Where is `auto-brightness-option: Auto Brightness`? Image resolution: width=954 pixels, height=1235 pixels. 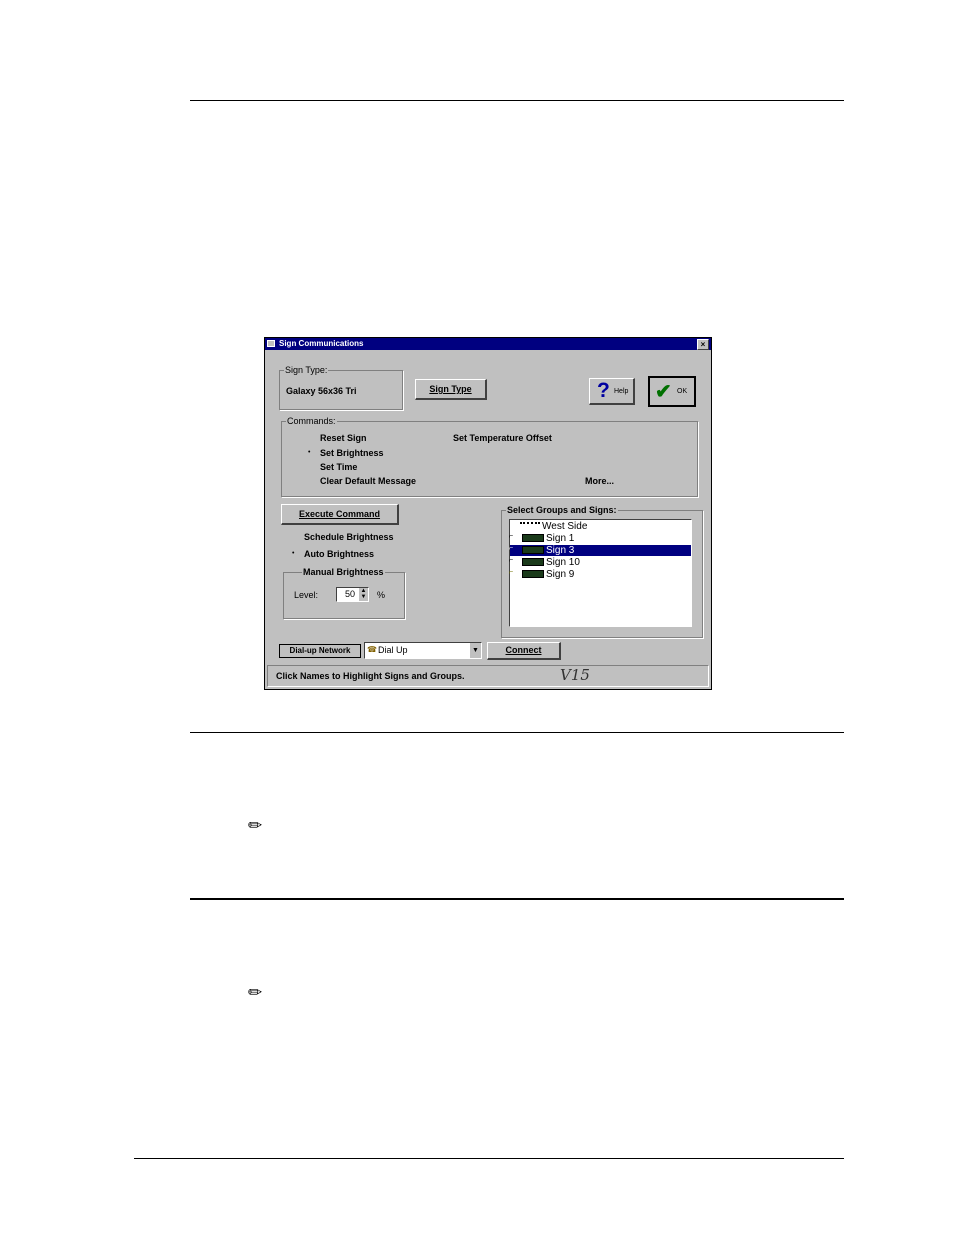 auto-brightness-option: Auto Brightness is located at coordinates (339, 554).